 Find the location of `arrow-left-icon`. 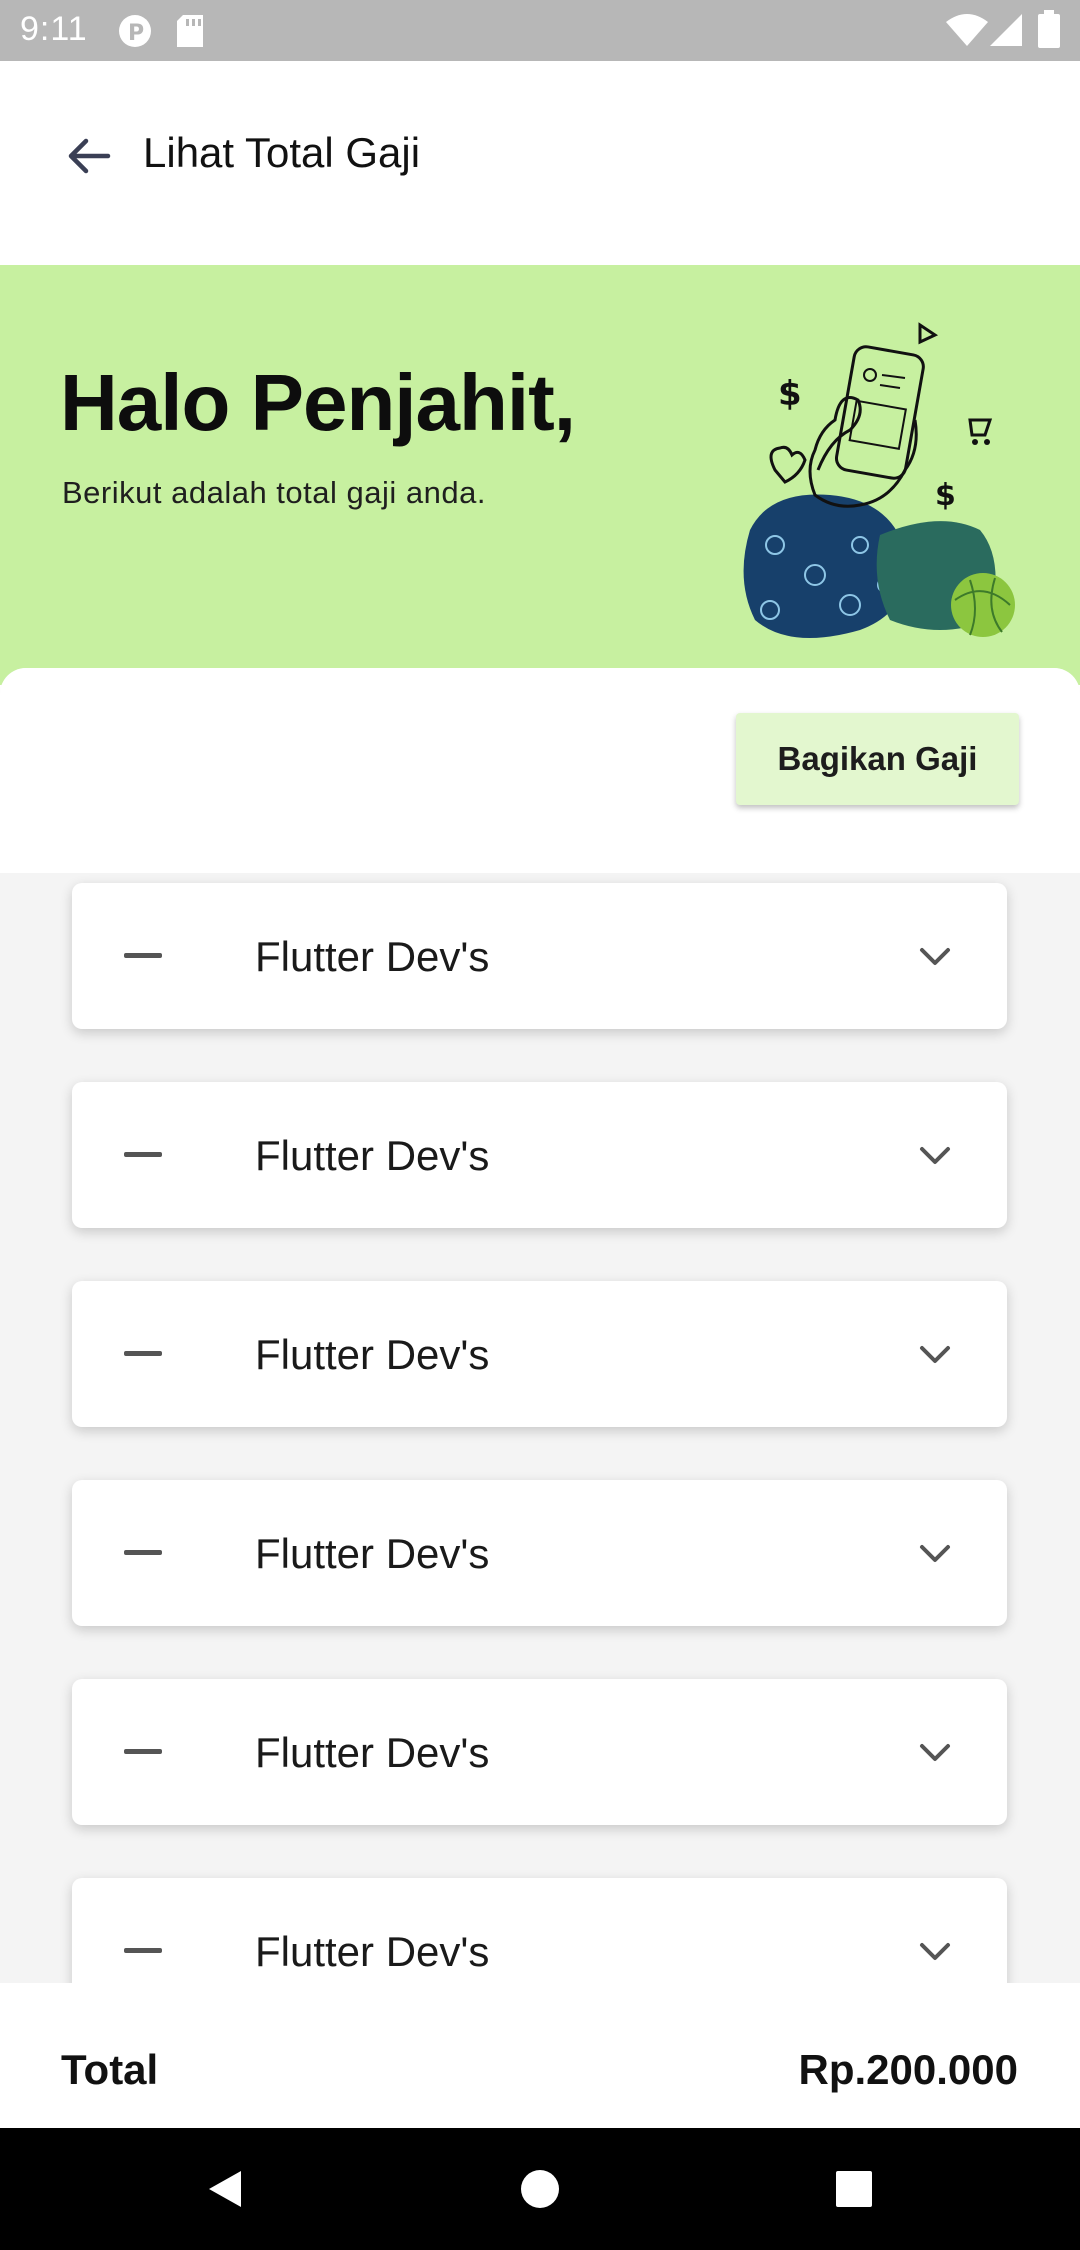

arrow-left-icon is located at coordinates (89, 156).